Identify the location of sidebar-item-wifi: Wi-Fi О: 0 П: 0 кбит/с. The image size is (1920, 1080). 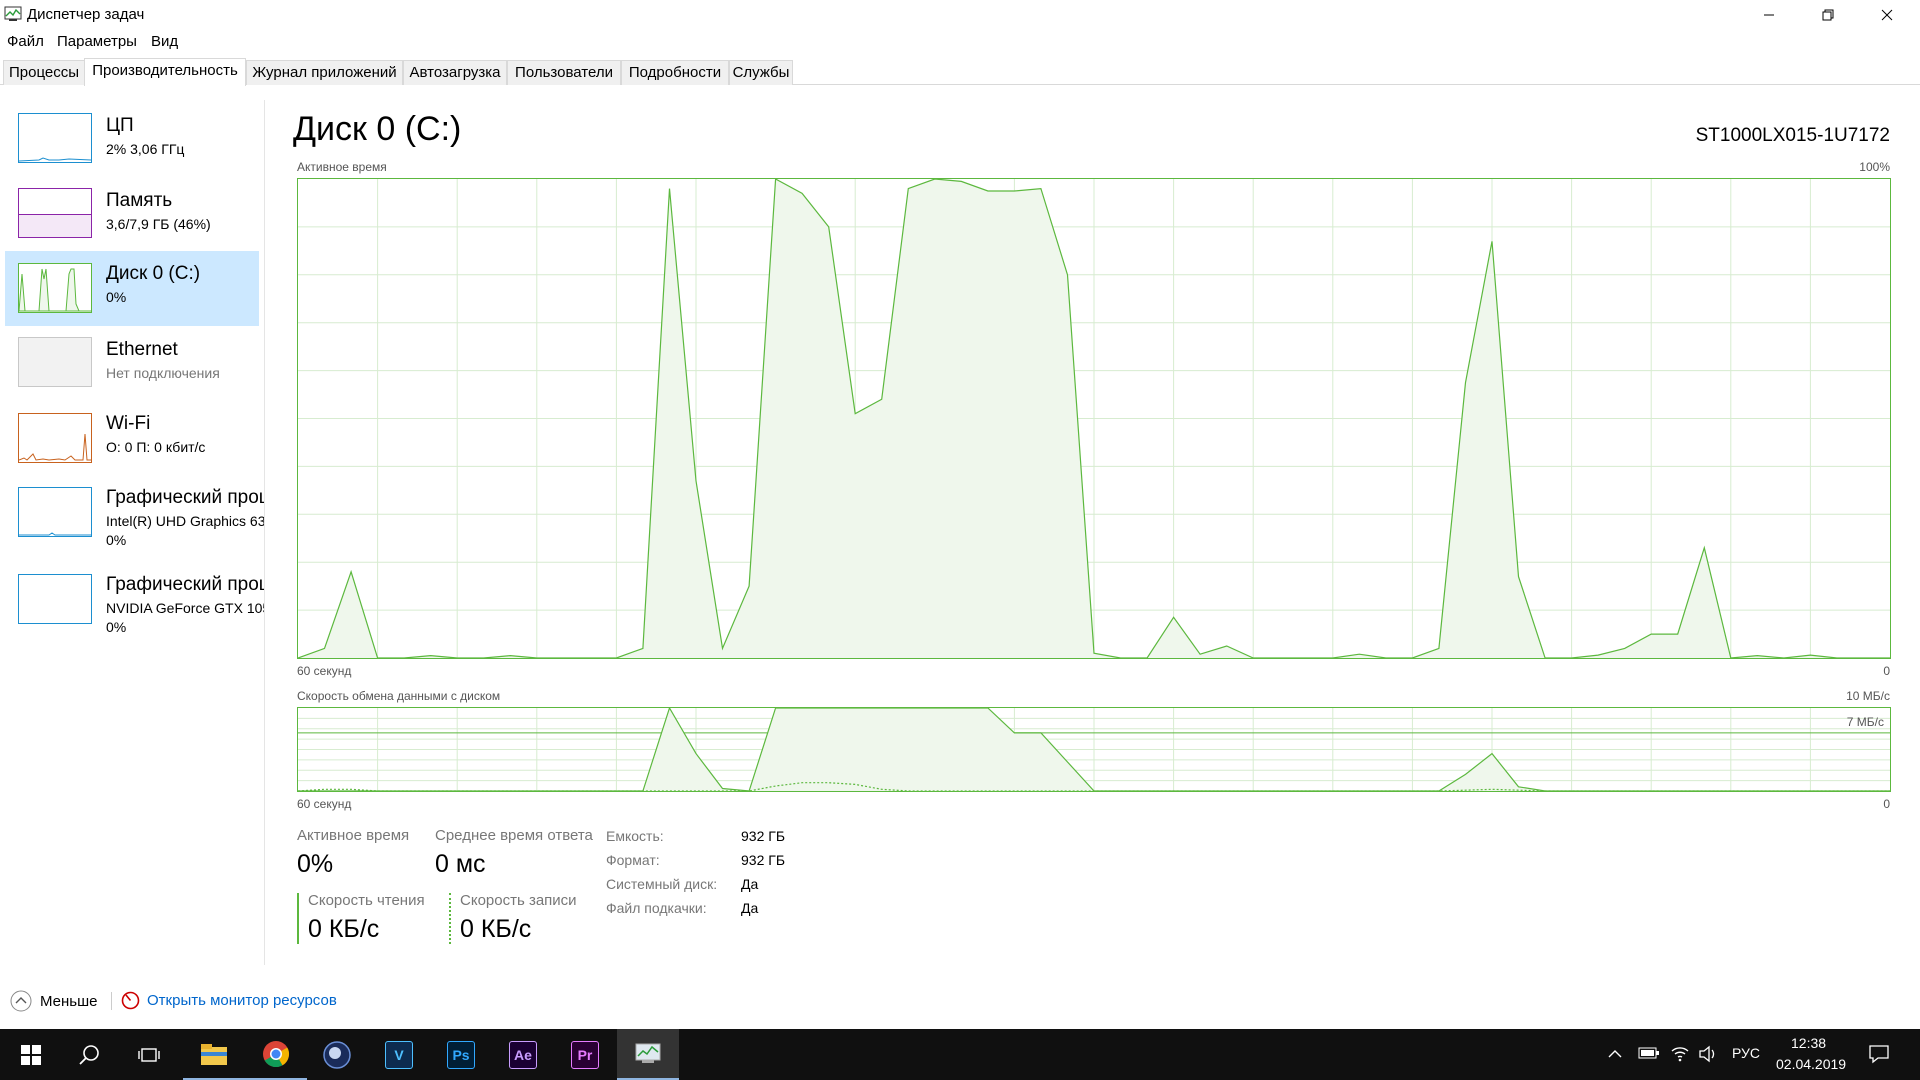
(132, 440).